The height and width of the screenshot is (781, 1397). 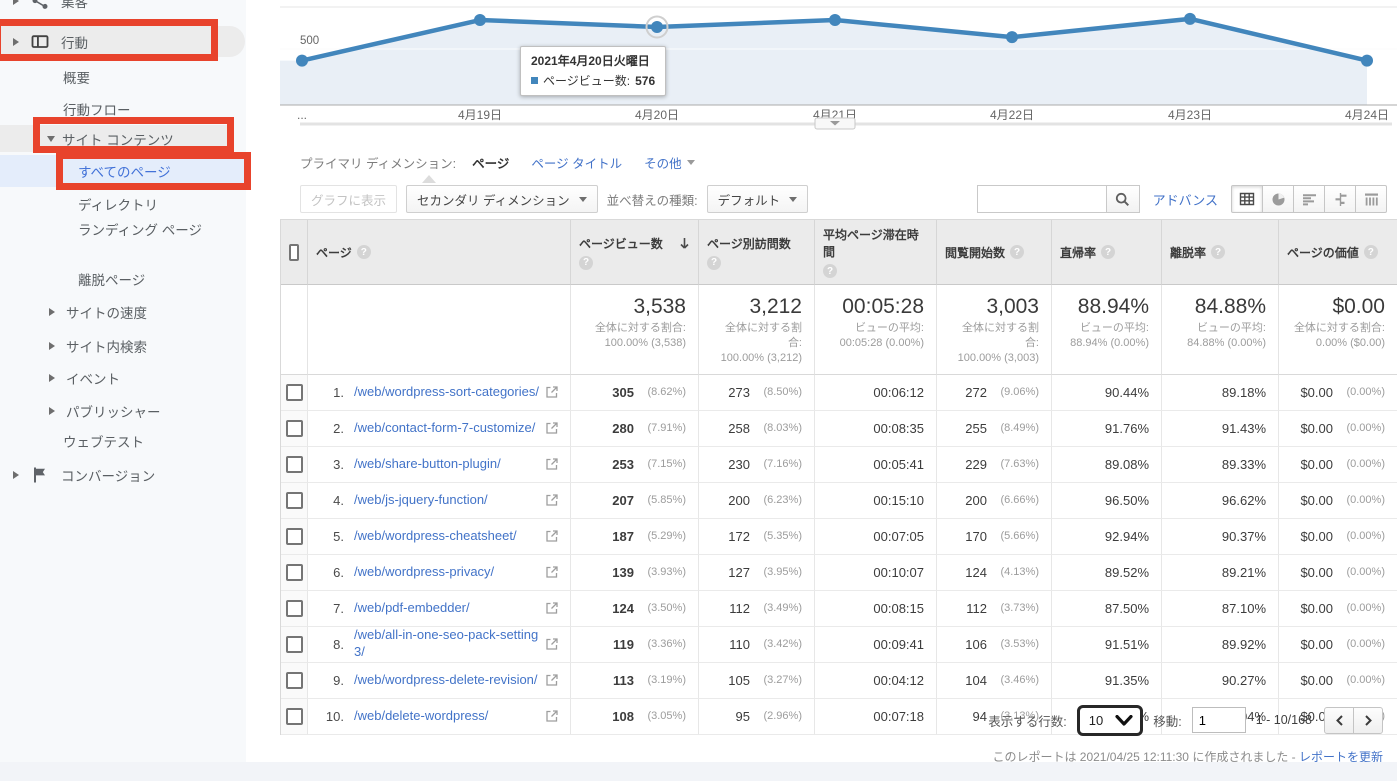 What do you see at coordinates (444, 428) in the screenshot?
I see `page-link: /web/contact-form-7-customize/` at bounding box center [444, 428].